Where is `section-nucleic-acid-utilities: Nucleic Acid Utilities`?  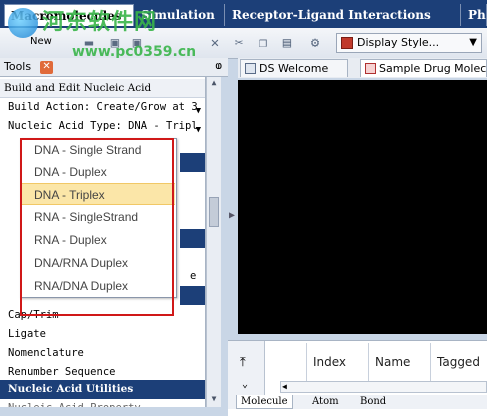 section-nucleic-acid-utilities: Nucleic Acid Utilities is located at coordinates (102, 389).